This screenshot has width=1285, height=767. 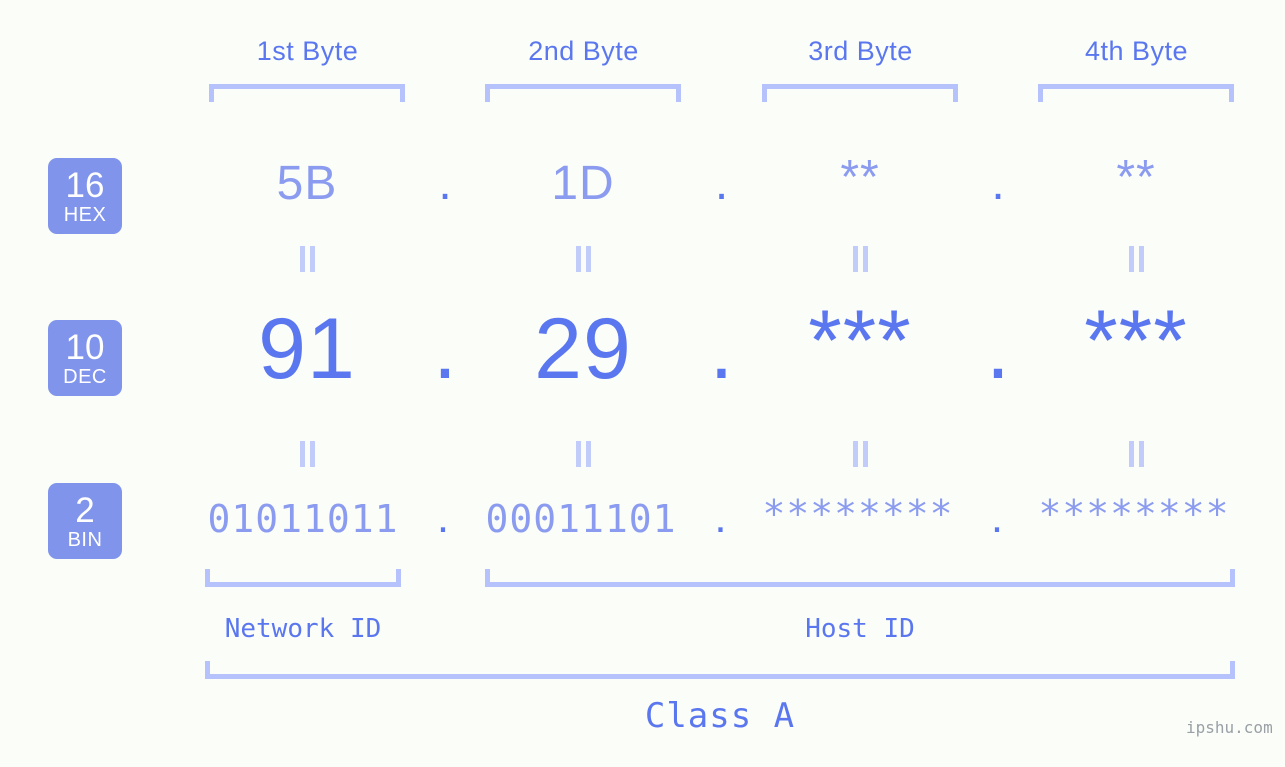 I want to click on site-watermark: ipshu.com, so click(x=1229, y=727).